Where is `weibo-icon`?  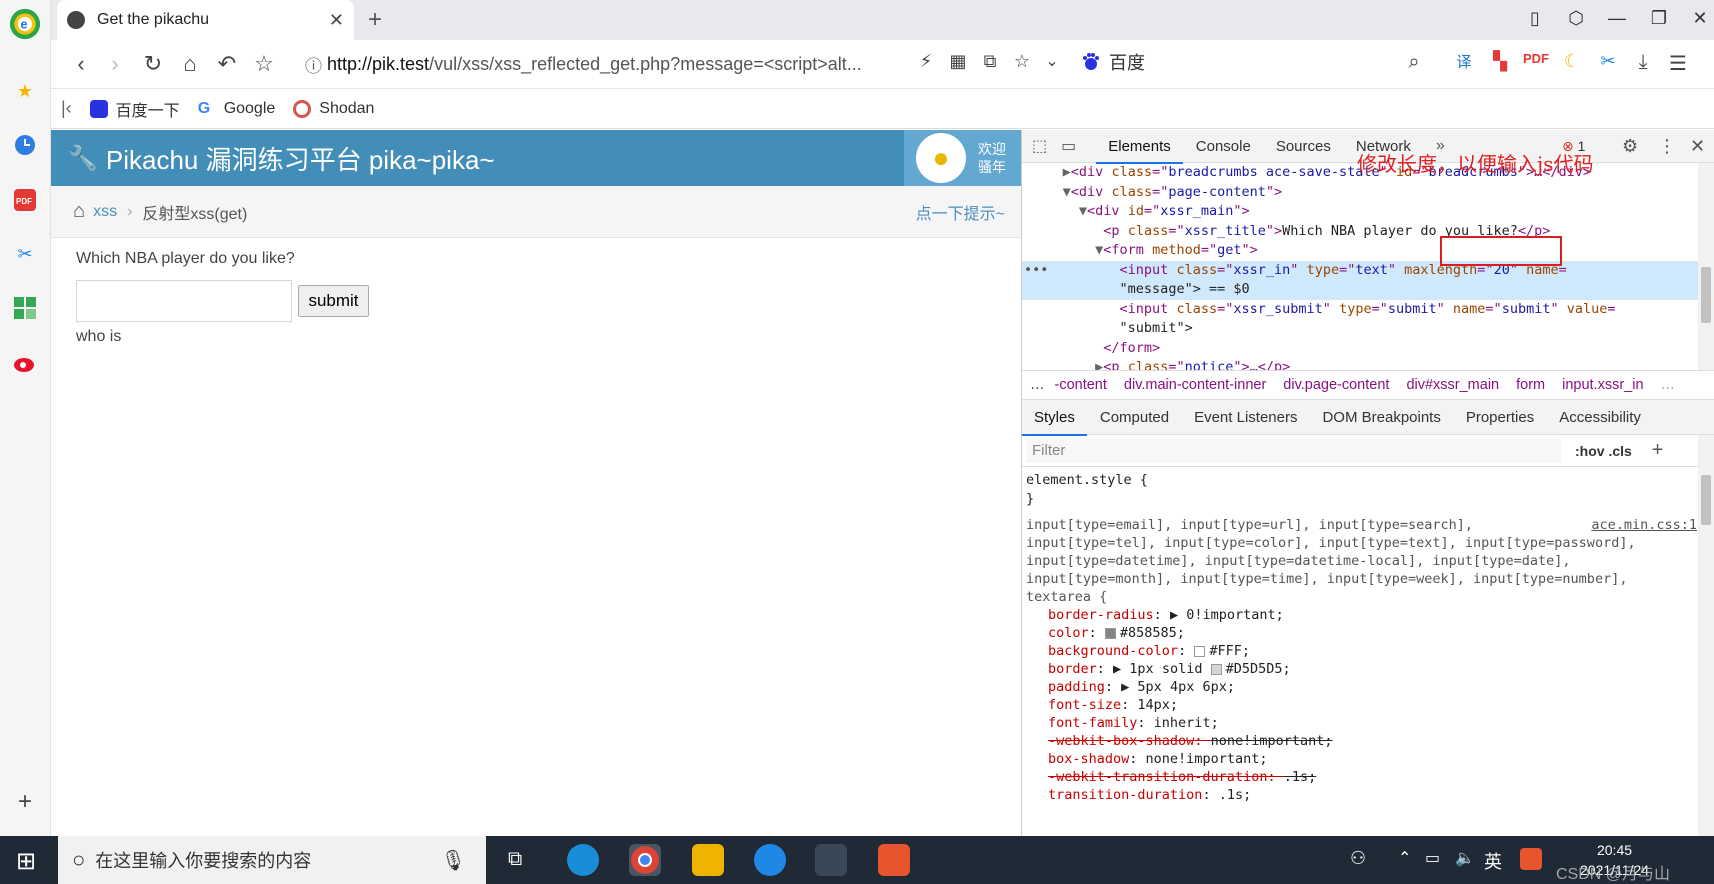 weibo-icon is located at coordinates (25, 362).